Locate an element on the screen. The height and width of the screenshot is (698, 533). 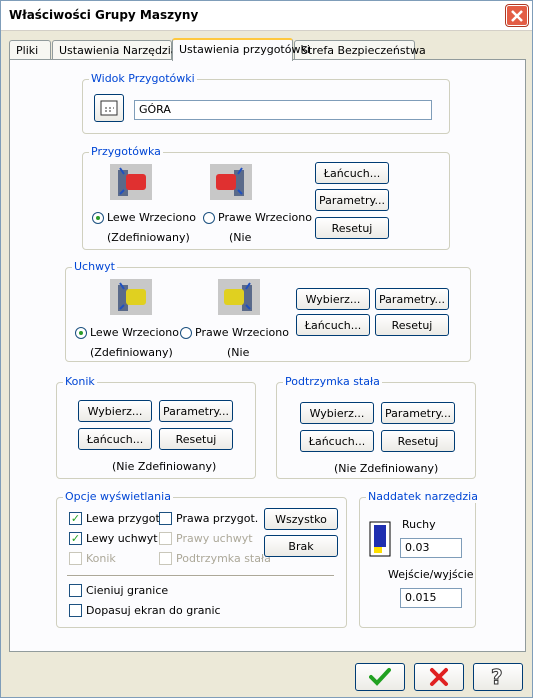
przygotowka-title: Przygotówka is located at coordinates (126, 151).